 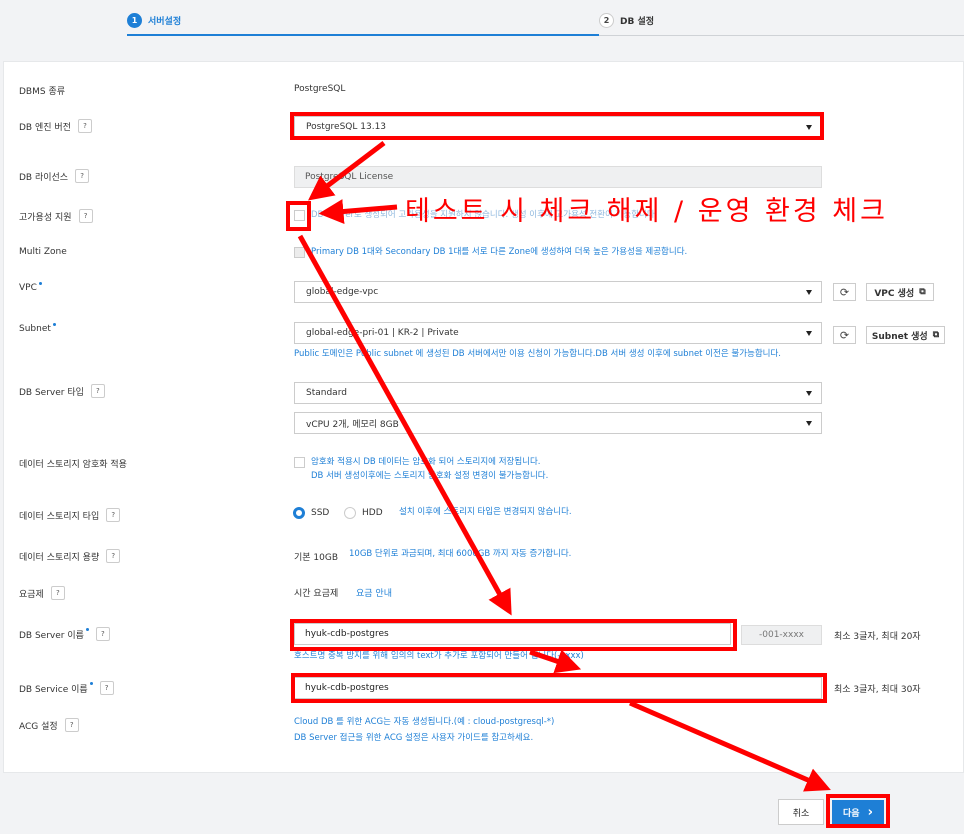 I want to click on ssd-label: SSD, so click(x=320, y=513).